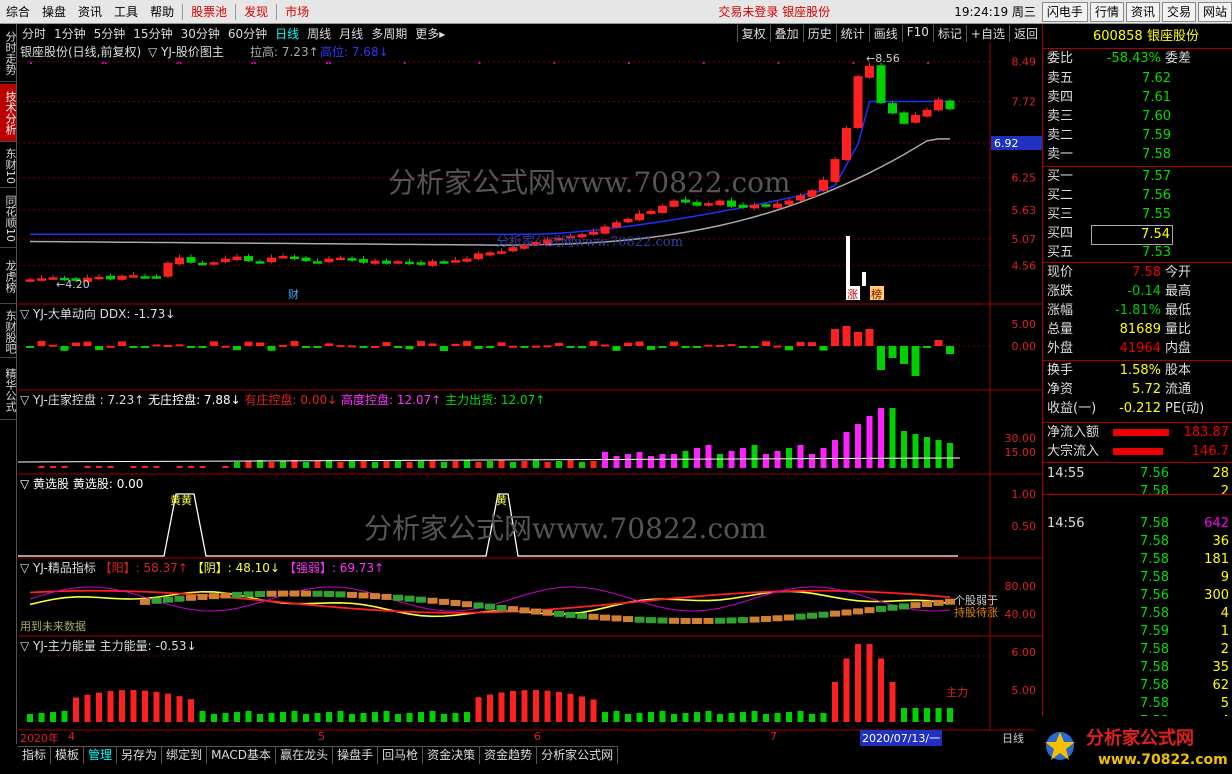  Describe the element at coordinates (786, 33) in the screenshot. I see `toolbar-button: 叠加` at that location.